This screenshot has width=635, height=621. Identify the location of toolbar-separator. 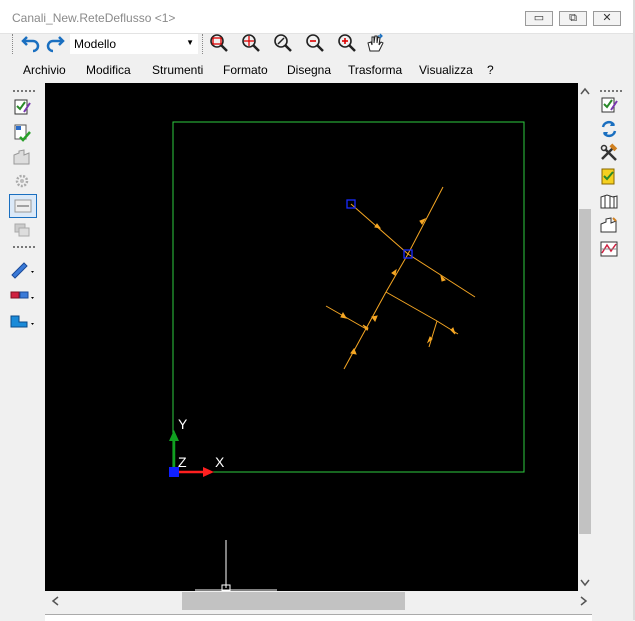
(203, 44).